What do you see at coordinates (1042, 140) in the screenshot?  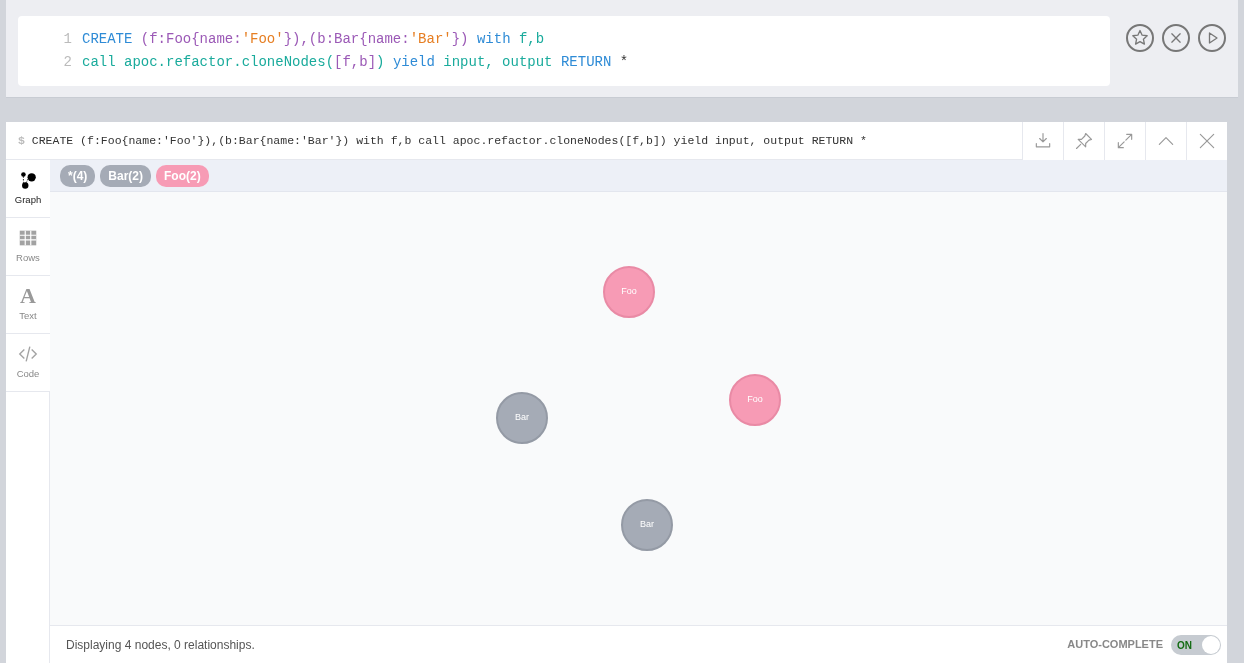 I see `download-button` at bounding box center [1042, 140].